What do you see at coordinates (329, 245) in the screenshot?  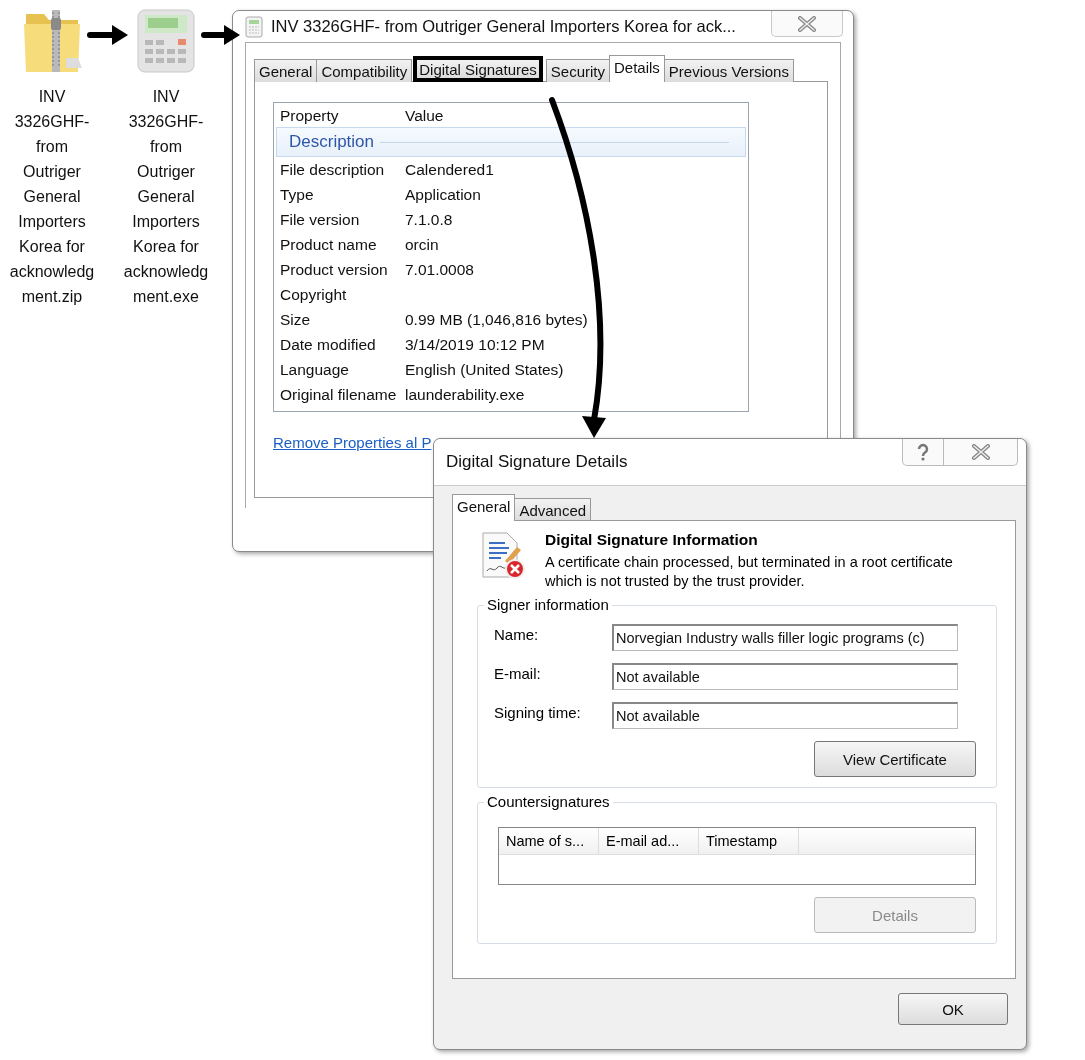 I see `table-cell-text: Product name` at bounding box center [329, 245].